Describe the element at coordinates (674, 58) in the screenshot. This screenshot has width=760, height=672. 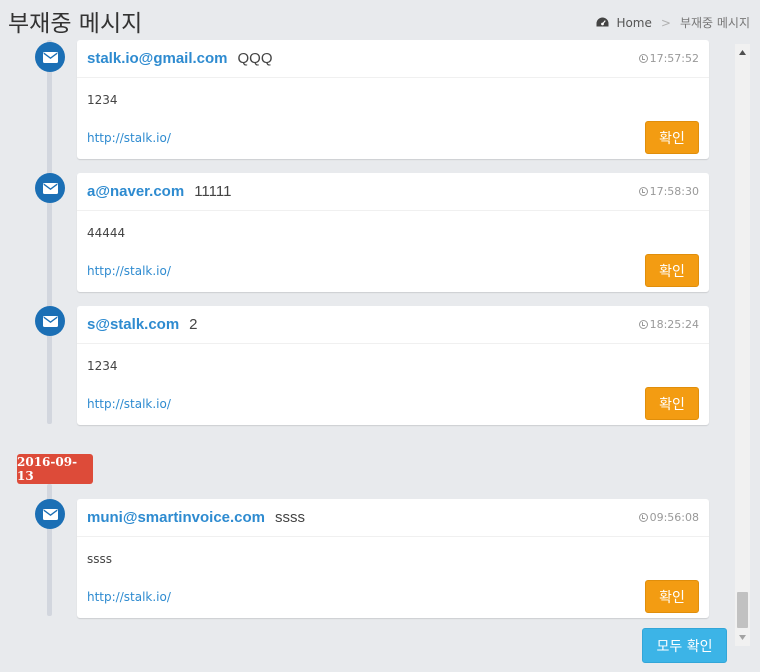
I see `time-value: 17:57:52` at that location.